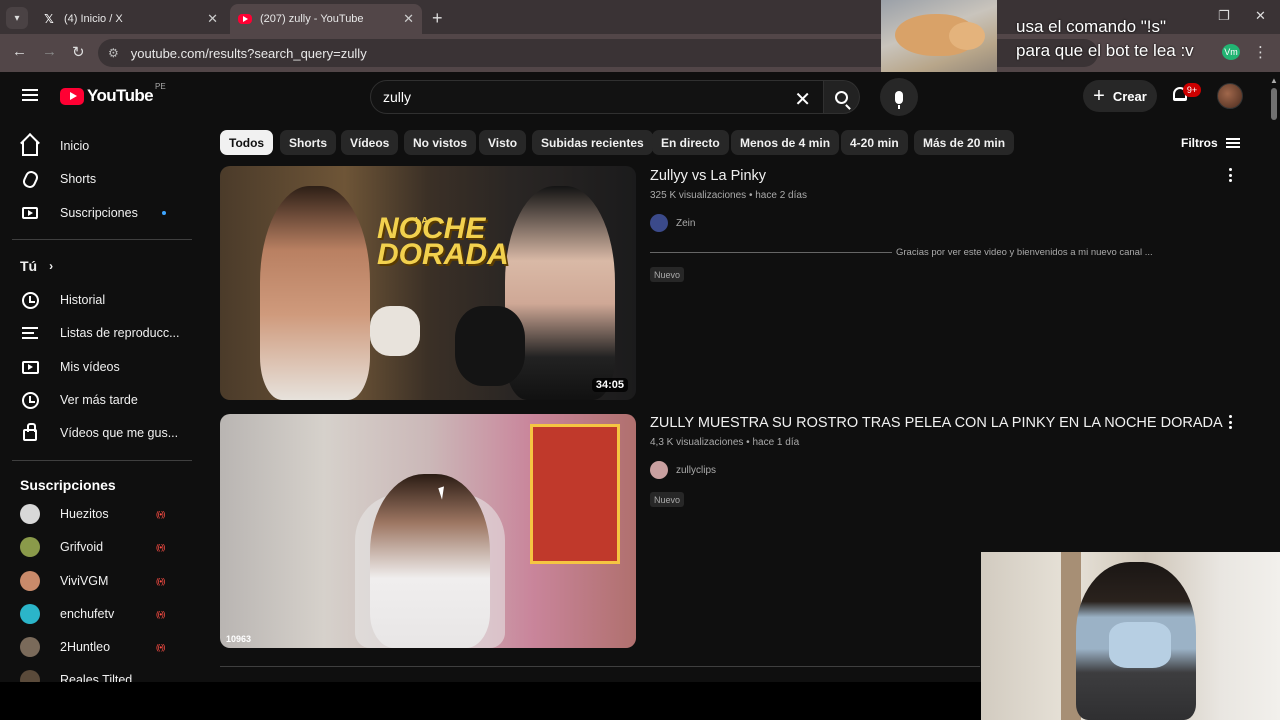 This screenshot has height=720, width=1280. I want to click on browser-tab-x: 𝕏 (4) Inicio / X ✕, so click(130, 19).